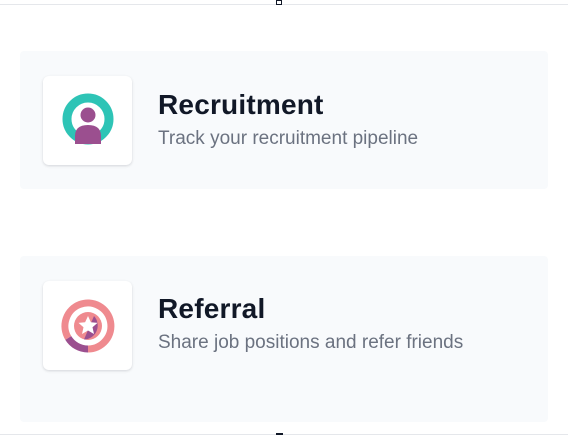 The height and width of the screenshot is (436, 568). What do you see at coordinates (241, 104) in the screenshot?
I see `recruitment-title: Recruitment` at bounding box center [241, 104].